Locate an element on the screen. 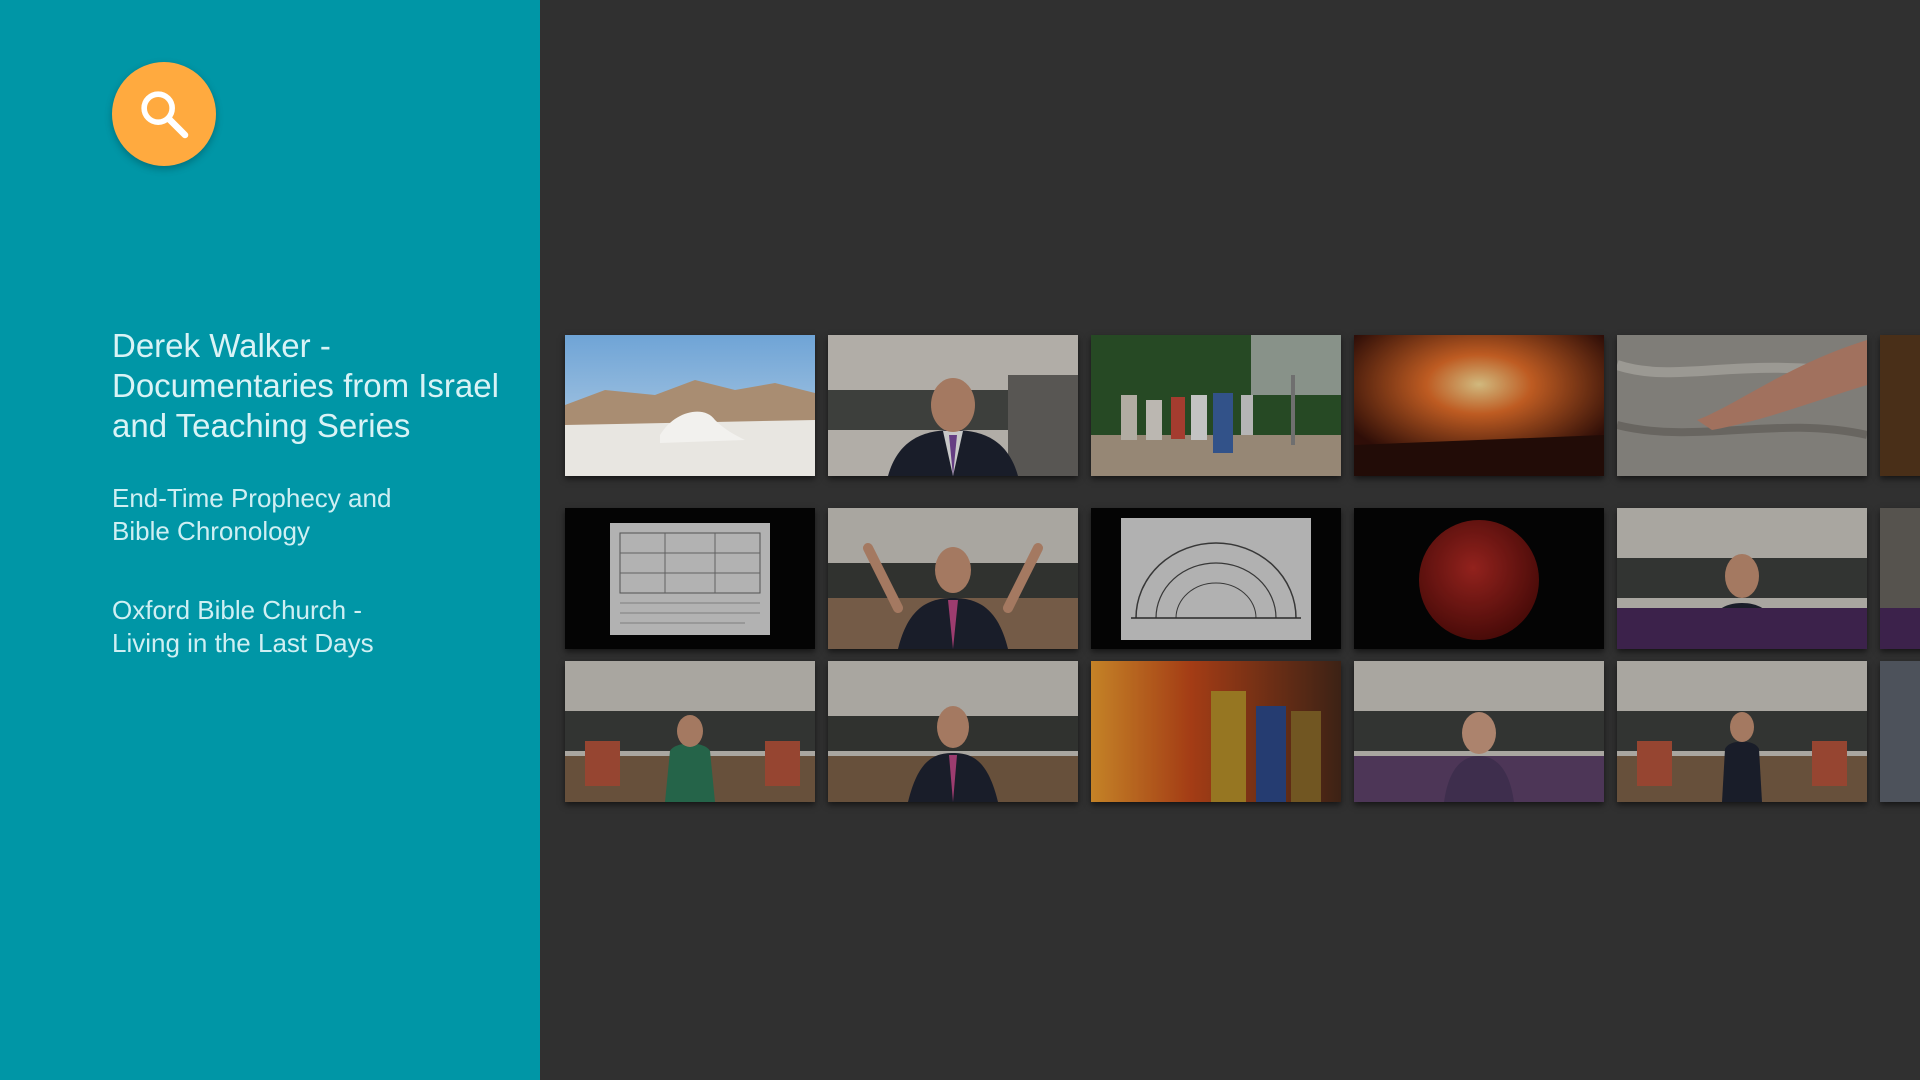 The image size is (1920, 1080). thumbnail-preacher-arms-raised is located at coordinates (953, 578).